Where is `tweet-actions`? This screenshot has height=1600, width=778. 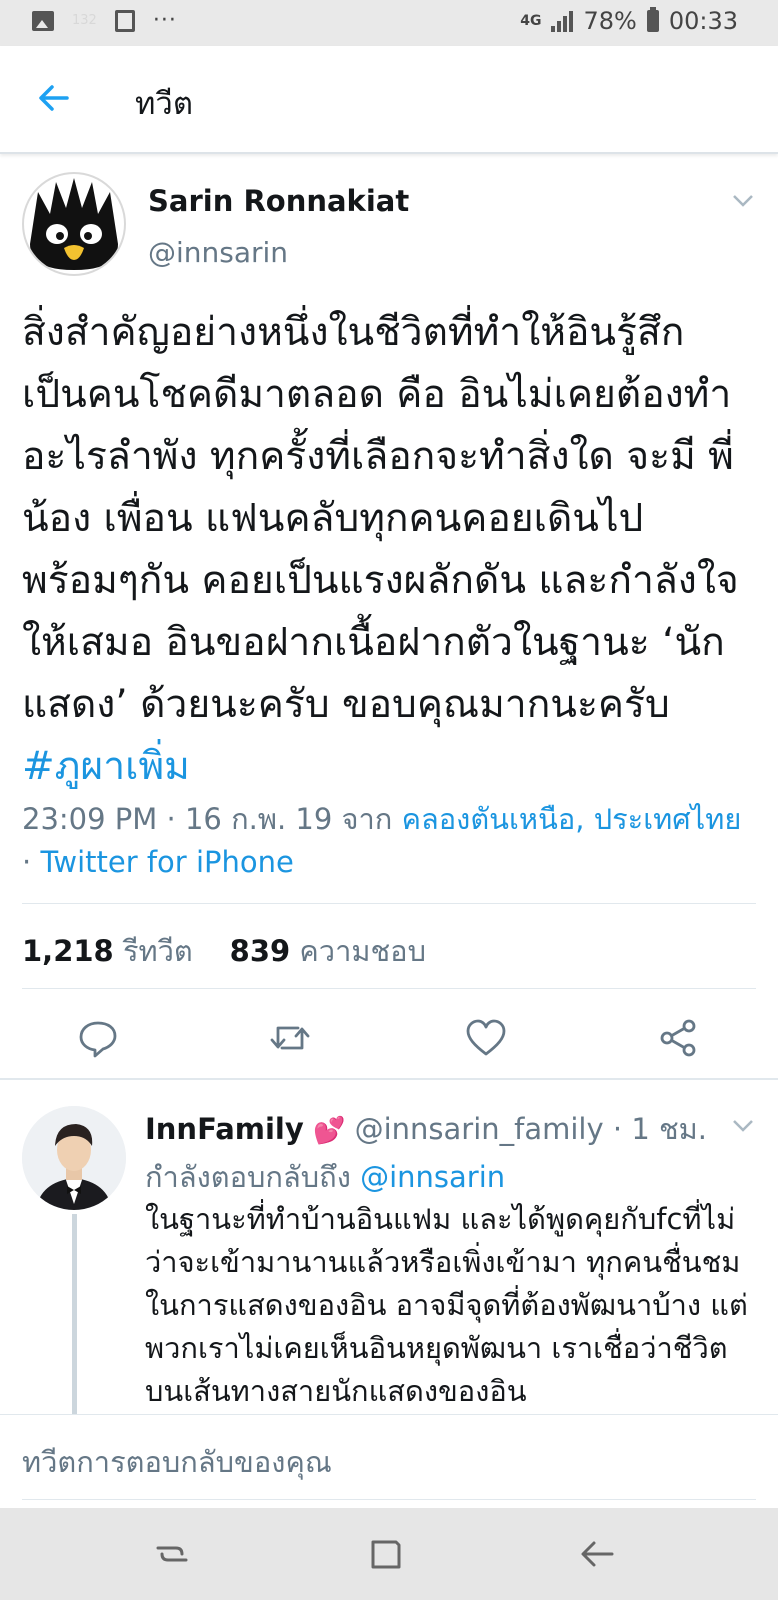 tweet-actions is located at coordinates (389, 1039).